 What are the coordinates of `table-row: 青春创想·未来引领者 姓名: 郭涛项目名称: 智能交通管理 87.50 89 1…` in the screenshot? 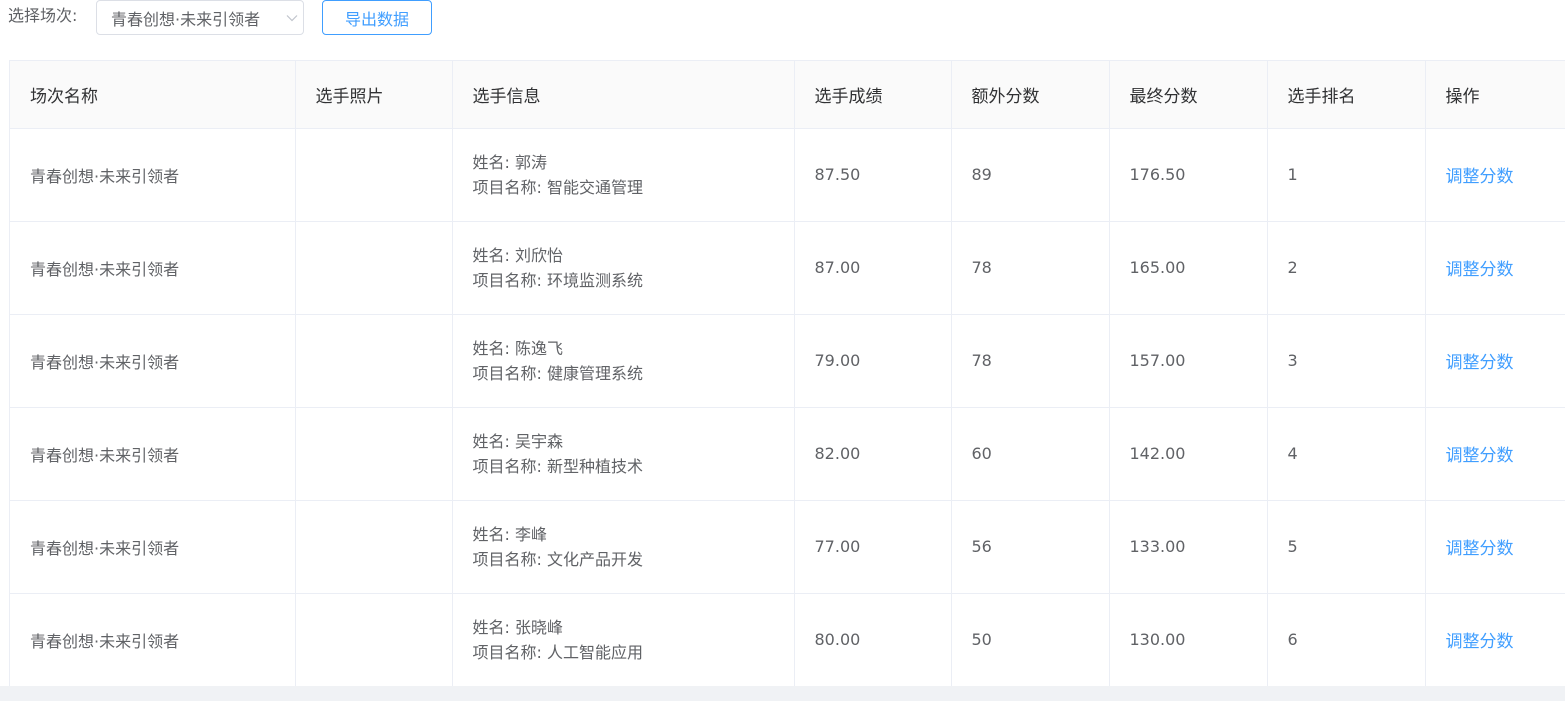 It's located at (787, 175).